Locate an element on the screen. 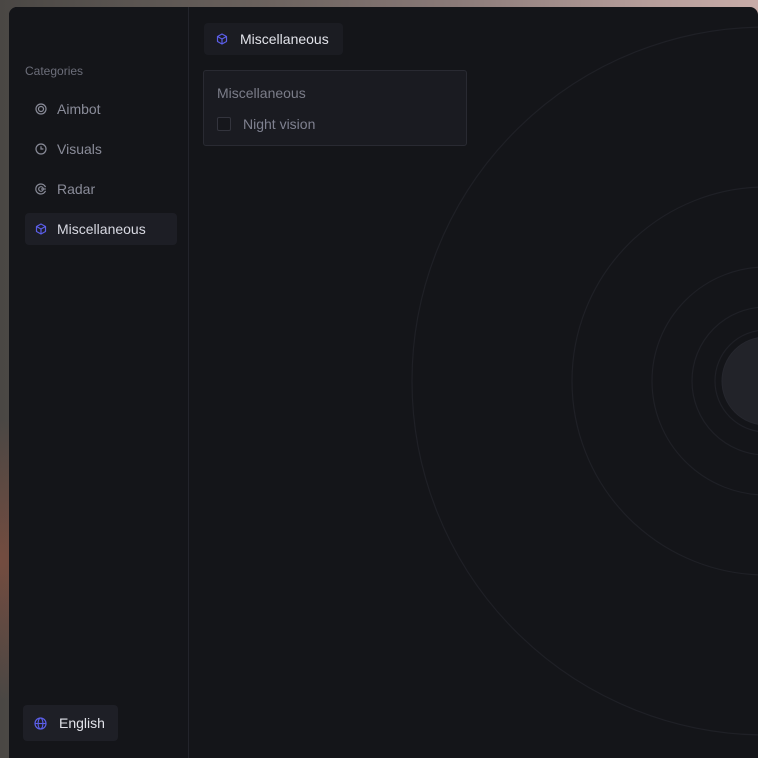 The height and width of the screenshot is (758, 758). sidebar-item-label: Aimbot is located at coordinates (79, 109).